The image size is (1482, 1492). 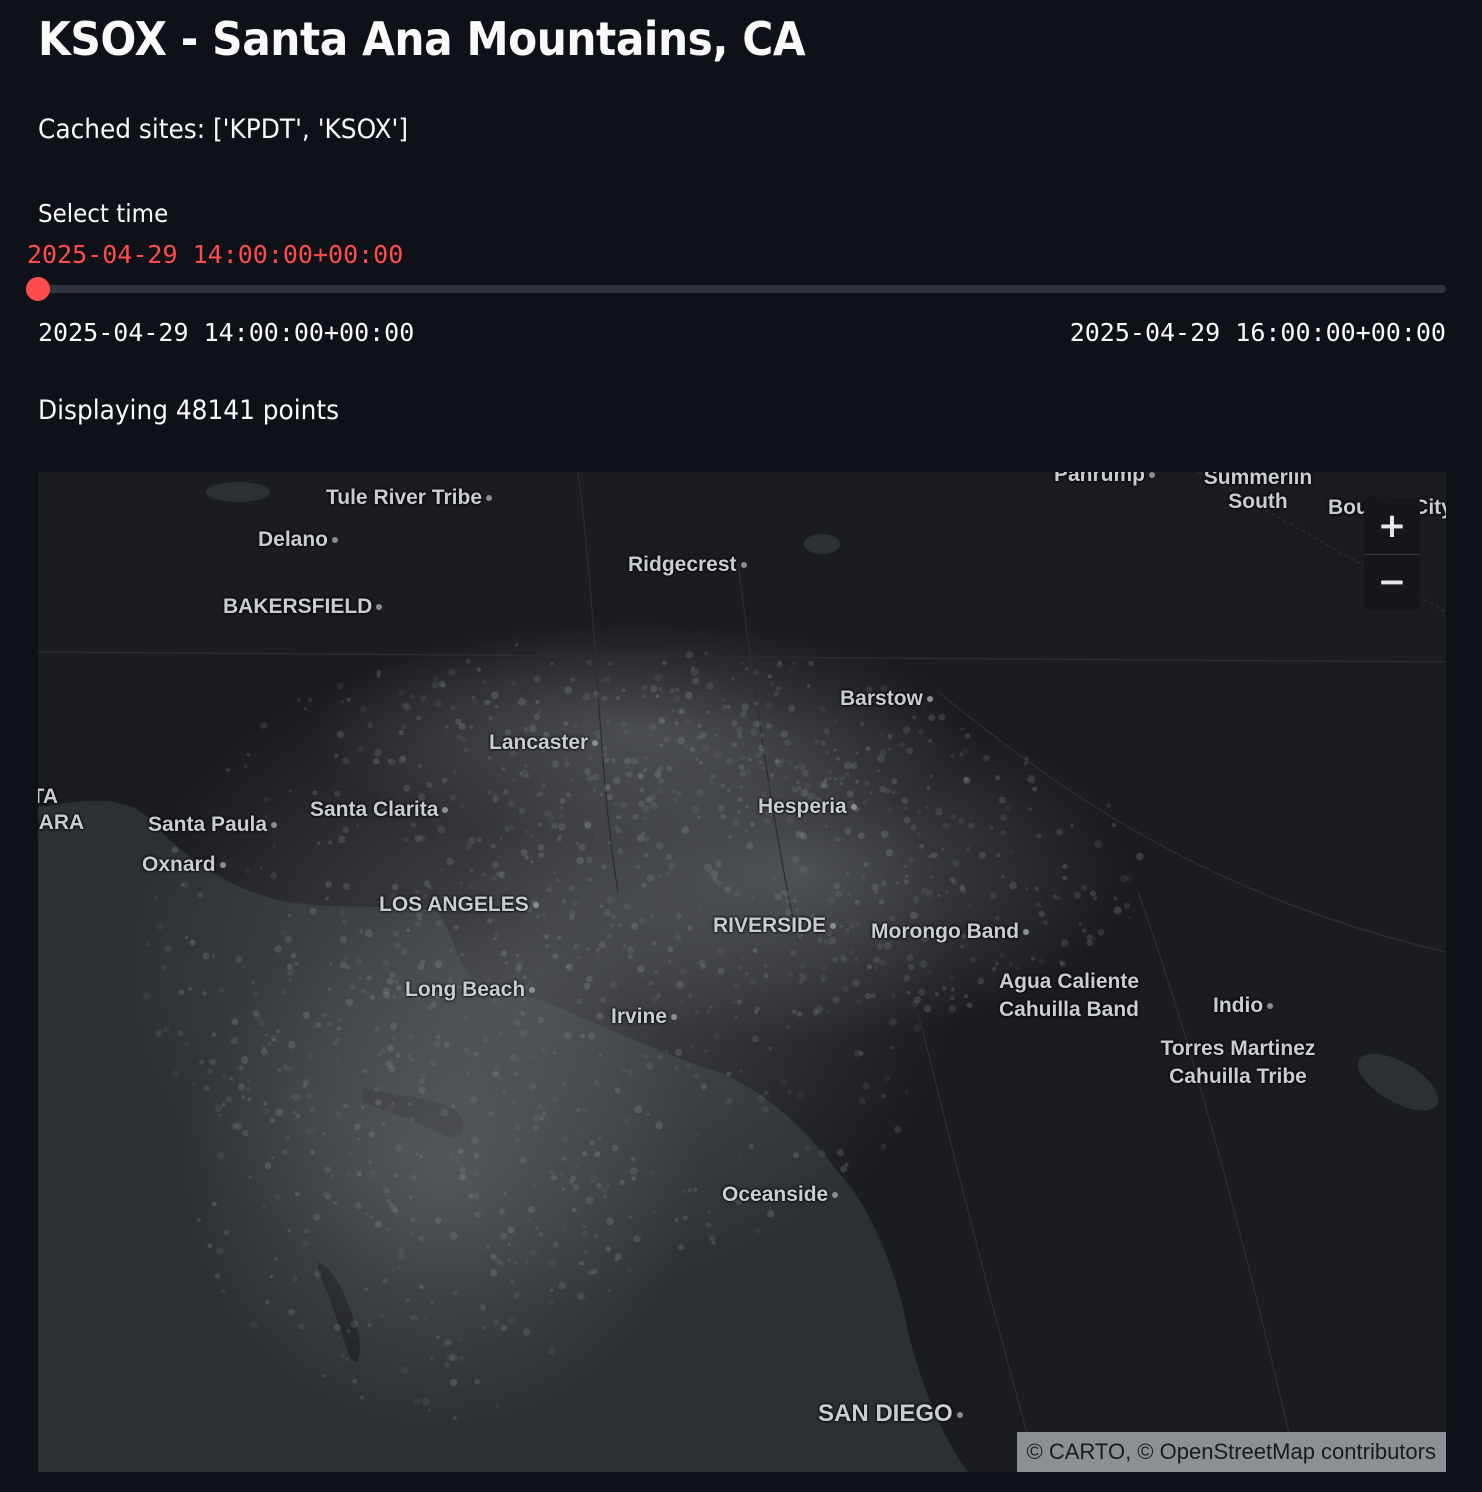 What do you see at coordinates (644, 1017) in the screenshot?
I see `city-label: Irvine` at bounding box center [644, 1017].